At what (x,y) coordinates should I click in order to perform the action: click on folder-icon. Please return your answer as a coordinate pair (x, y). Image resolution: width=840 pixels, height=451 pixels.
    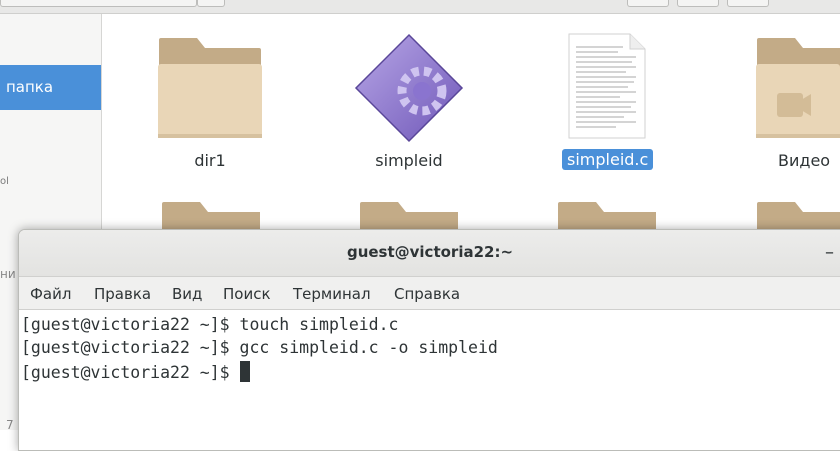
    Looking at the image, I should click on (210, 89).